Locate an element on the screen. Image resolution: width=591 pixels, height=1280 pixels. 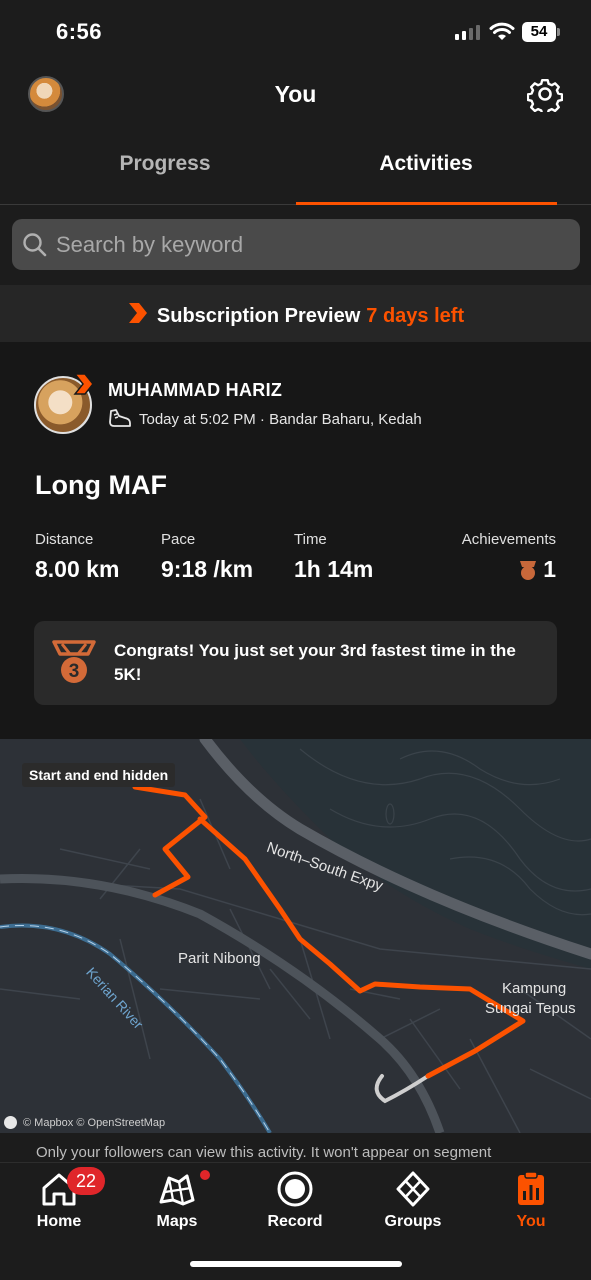
subscription-days-left: 7 days left is located at coordinates (415, 316).